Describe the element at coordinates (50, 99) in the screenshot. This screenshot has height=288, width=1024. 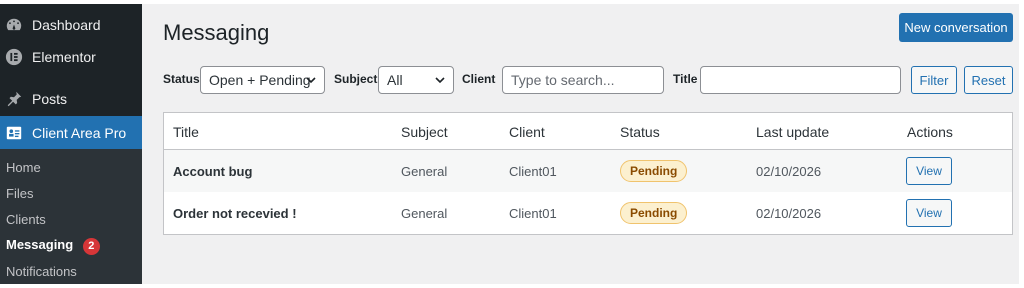
I see `sidebar-item-label: Posts` at that location.